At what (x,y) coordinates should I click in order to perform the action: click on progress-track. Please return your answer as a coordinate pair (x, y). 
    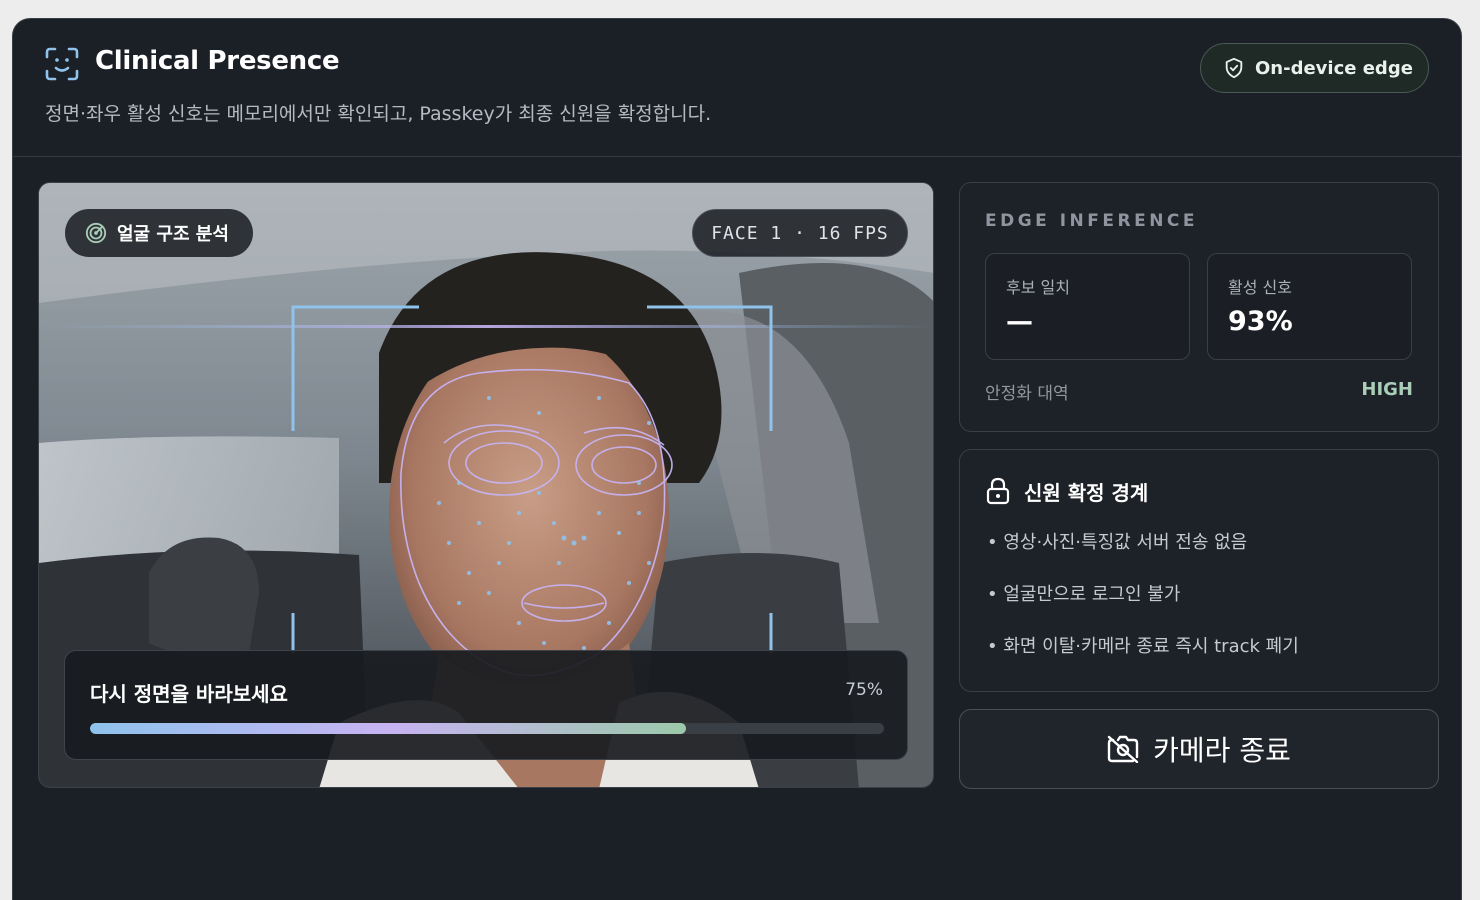
    Looking at the image, I should click on (487, 728).